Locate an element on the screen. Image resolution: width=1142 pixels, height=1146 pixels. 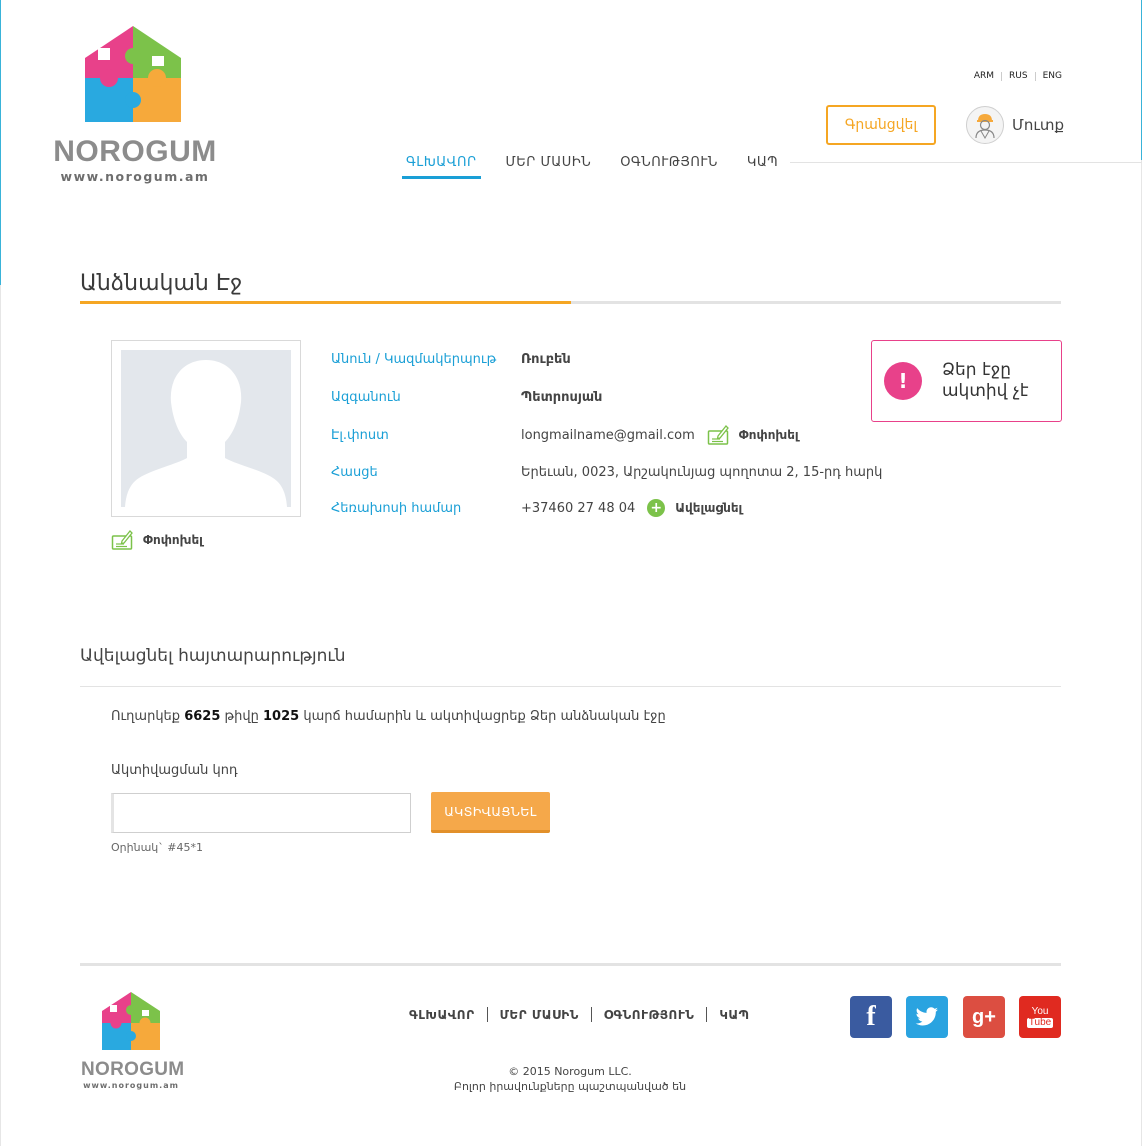
field-row-email: Էլ.փոստ longmailname@gmail.com Փոփոխել is located at coordinates (611, 435).